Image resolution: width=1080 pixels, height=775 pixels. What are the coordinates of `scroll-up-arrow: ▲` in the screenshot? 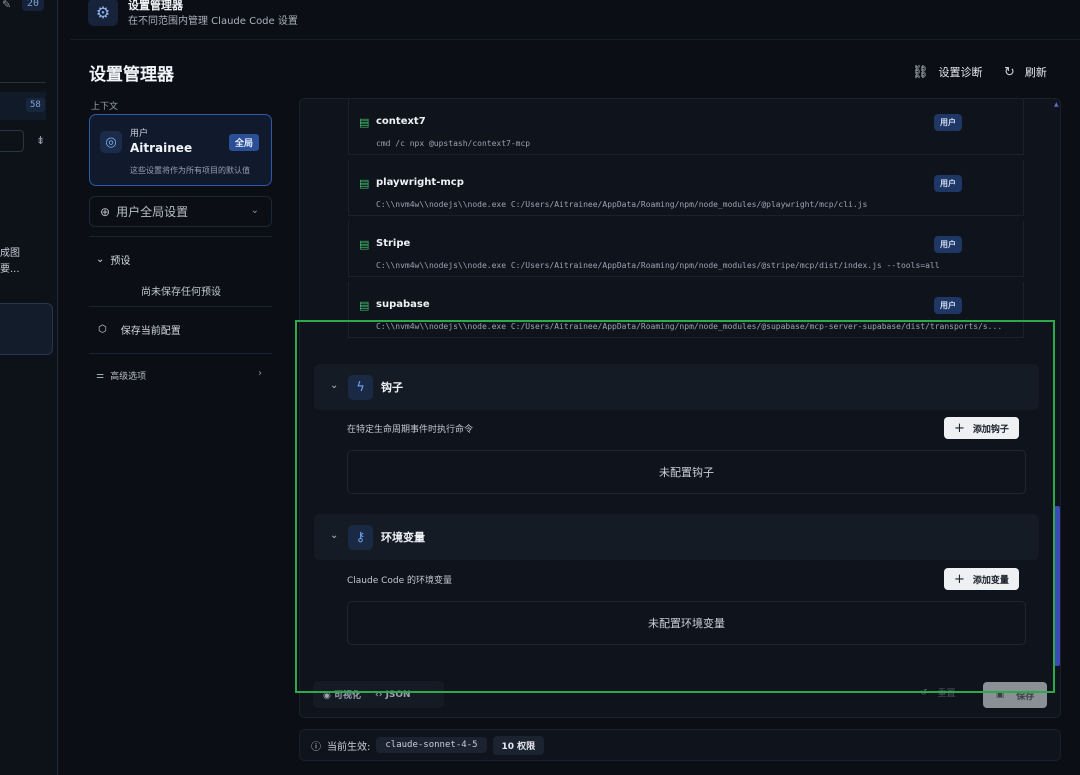 It's located at (1056, 104).